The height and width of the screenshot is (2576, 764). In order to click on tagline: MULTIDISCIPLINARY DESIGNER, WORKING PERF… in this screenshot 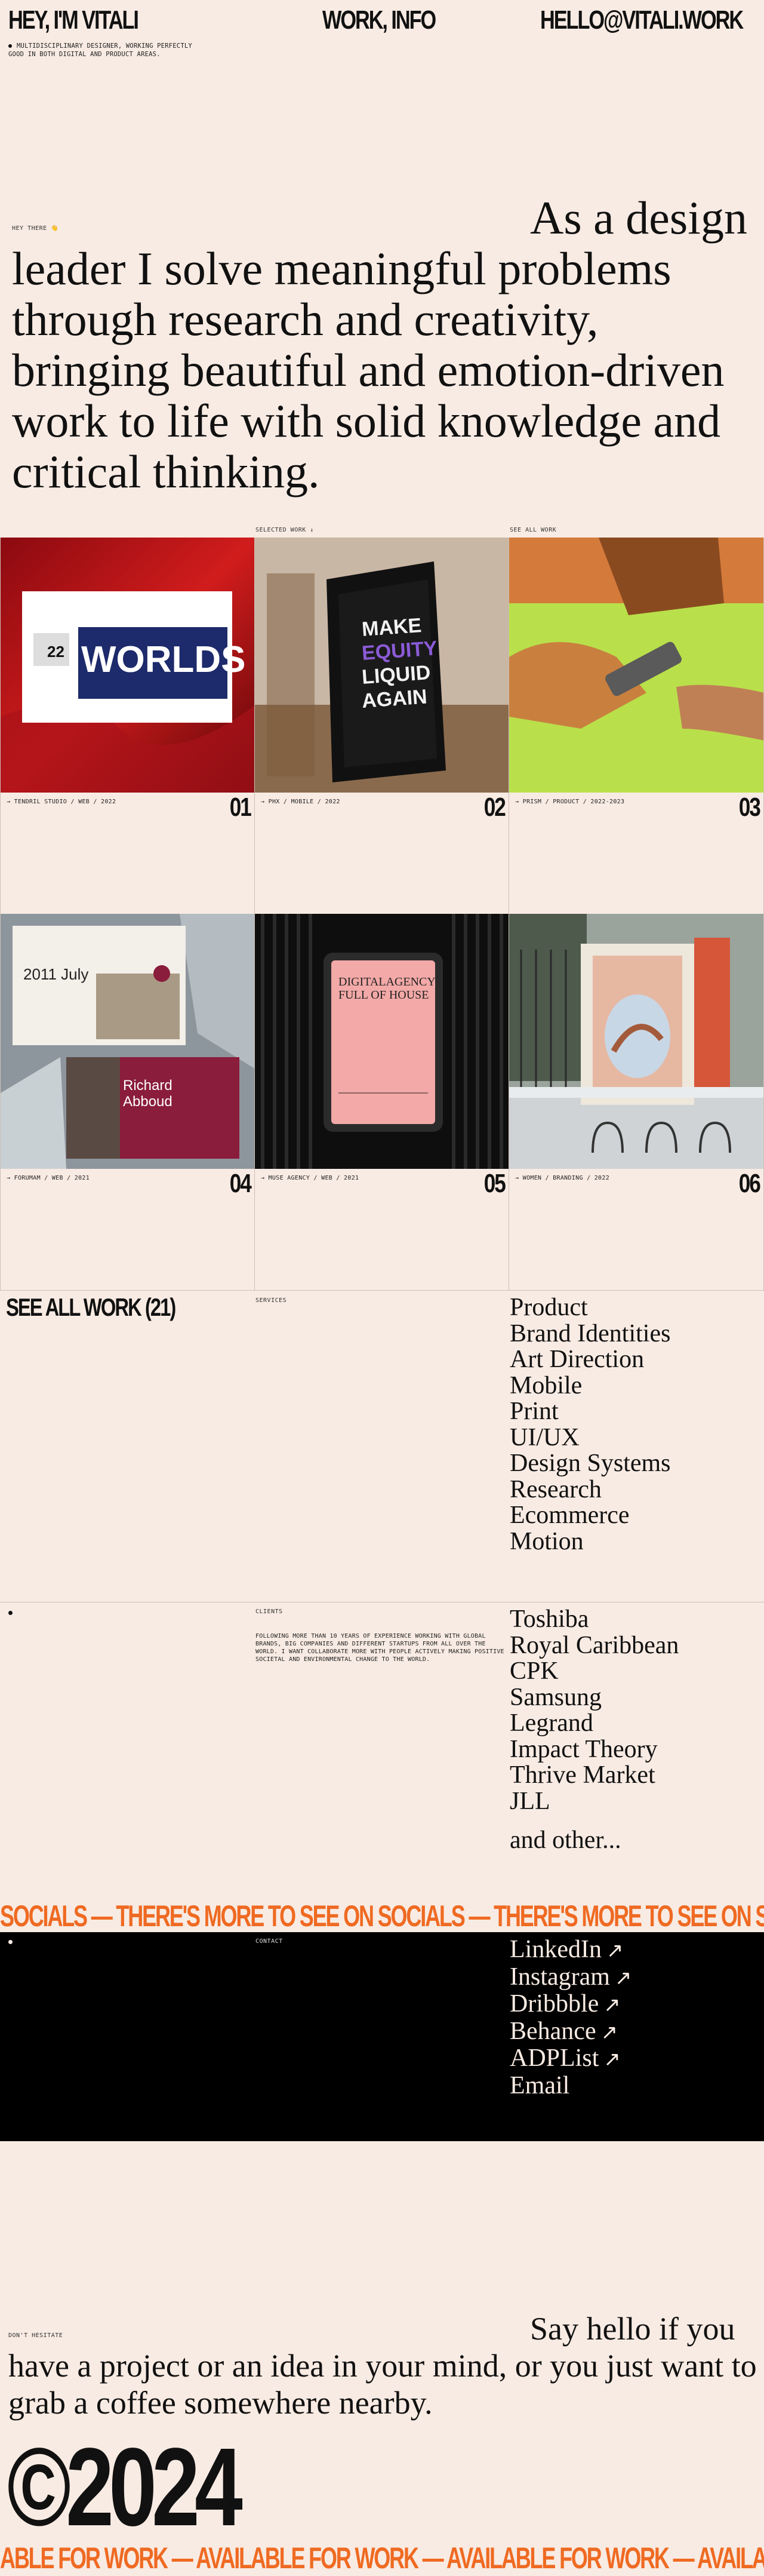, I will do `click(100, 50)`.